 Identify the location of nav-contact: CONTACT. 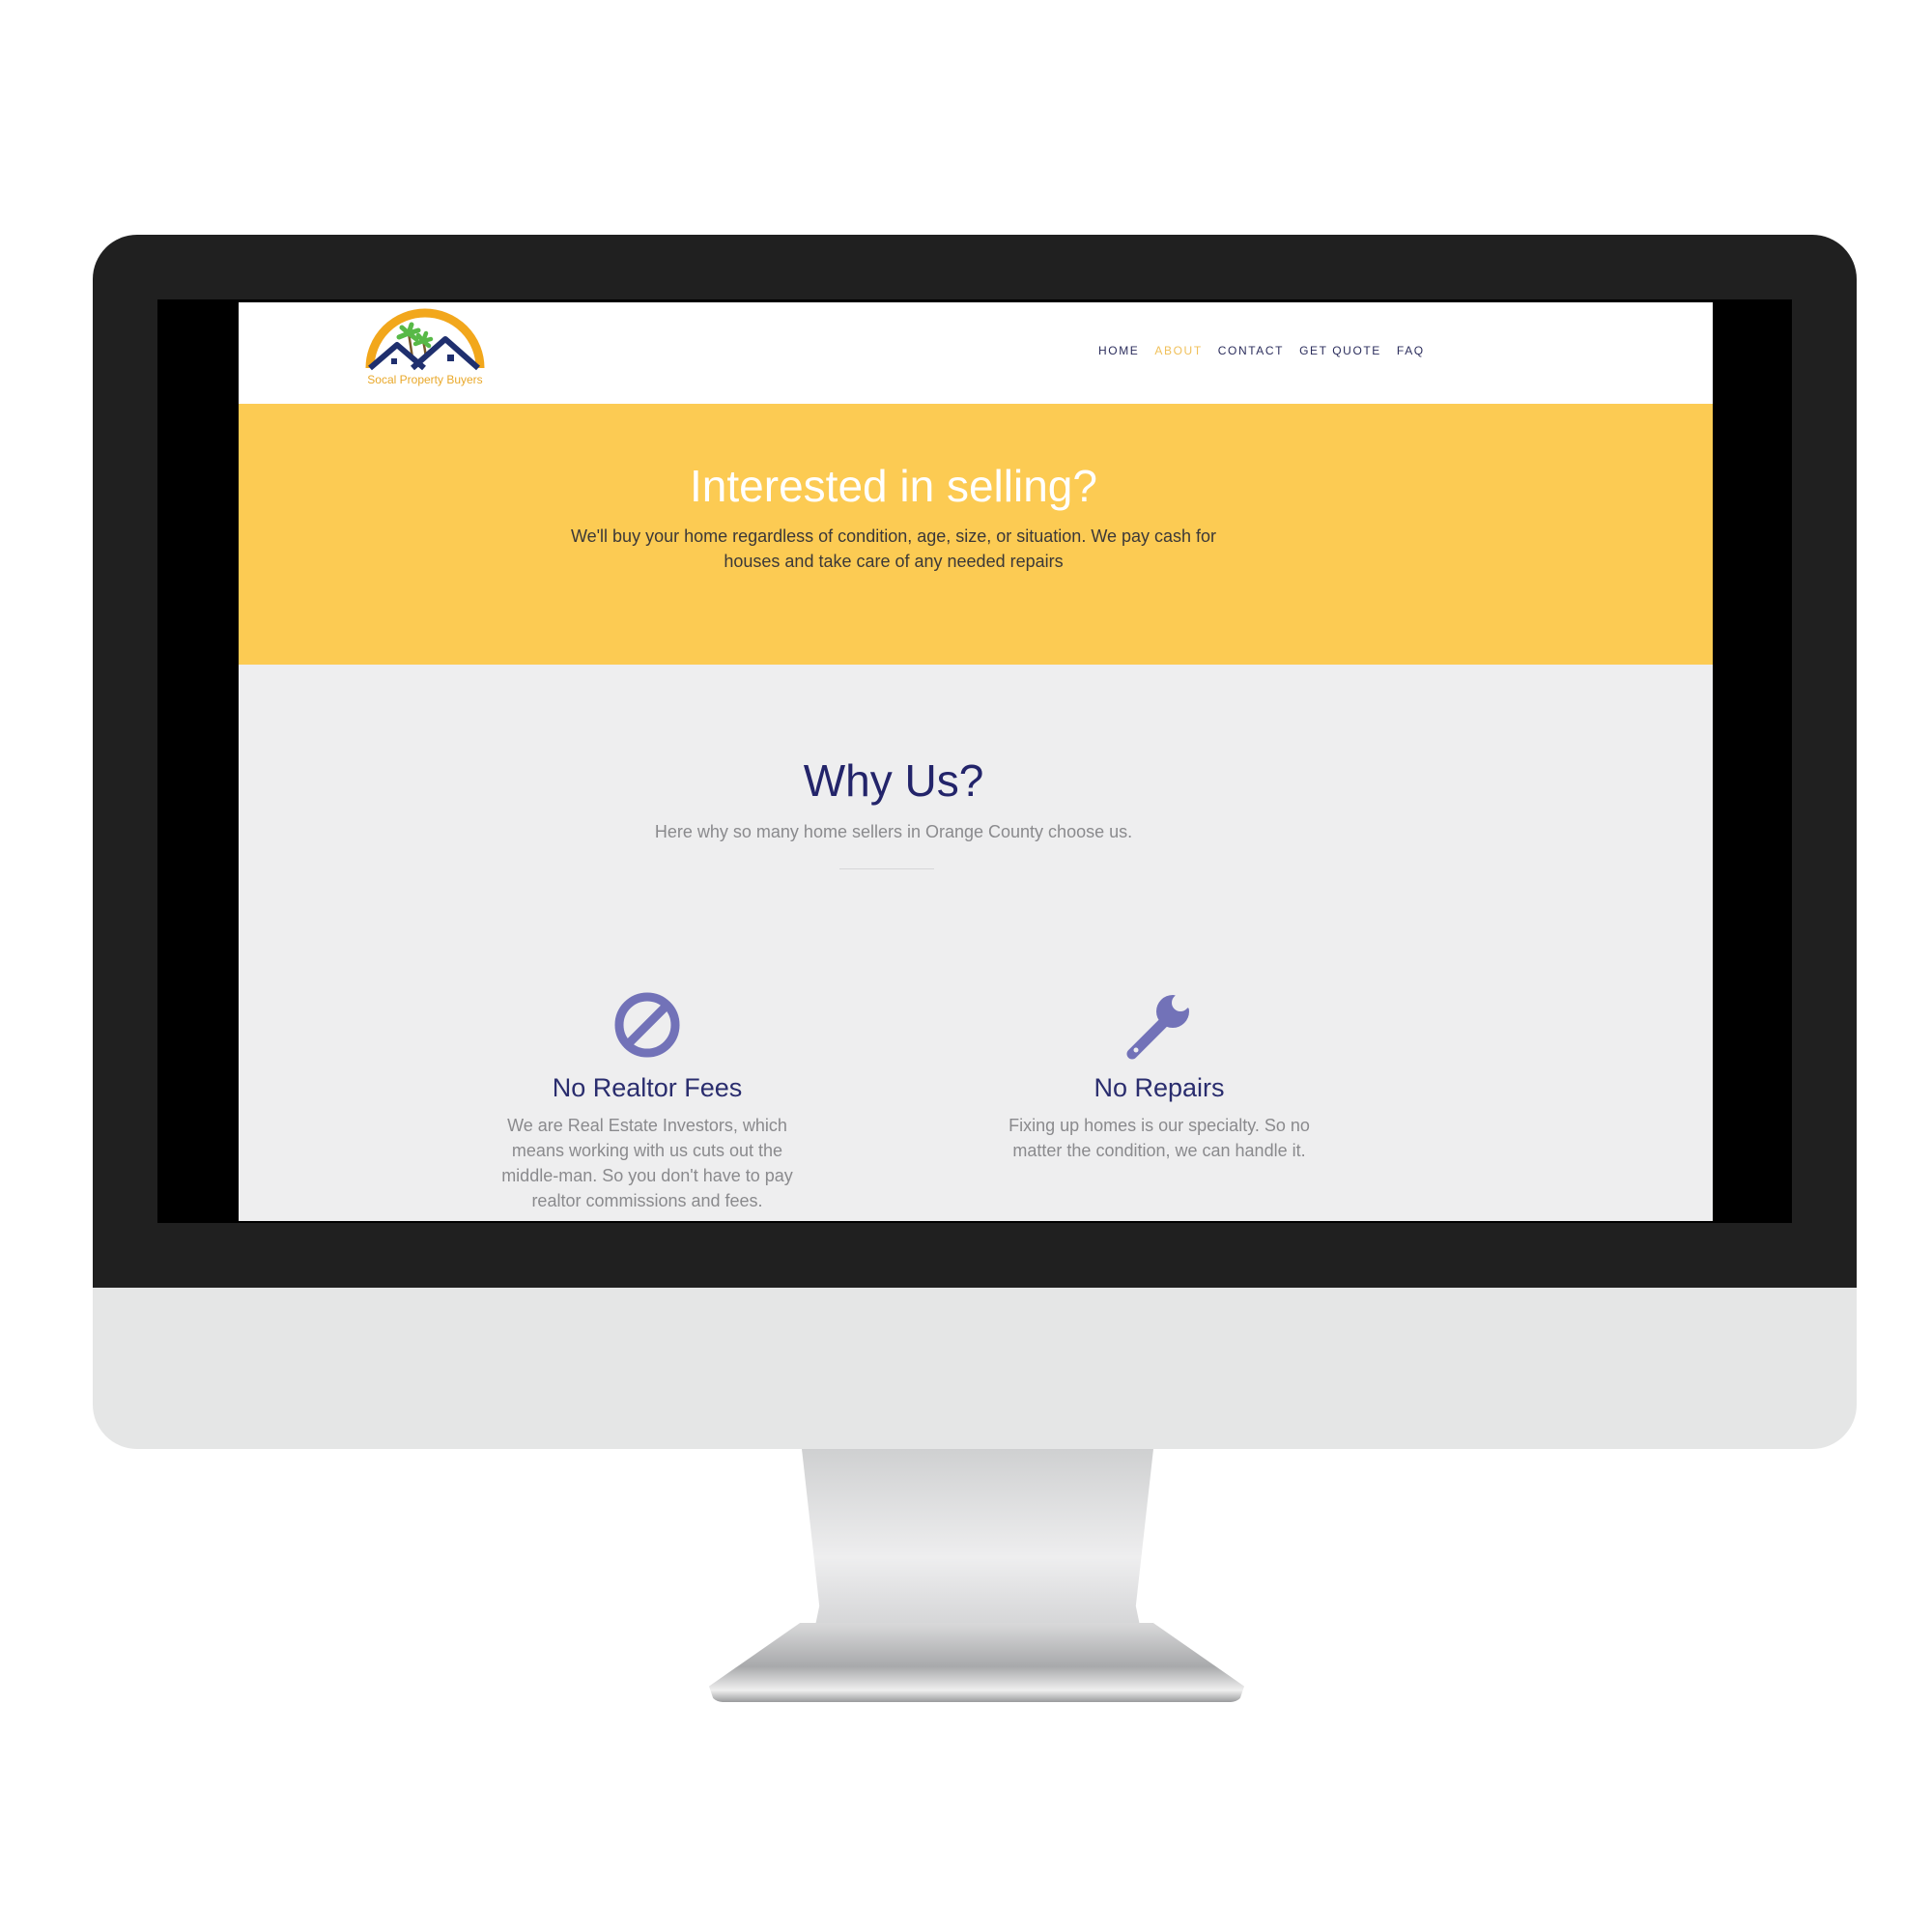
(1251, 350).